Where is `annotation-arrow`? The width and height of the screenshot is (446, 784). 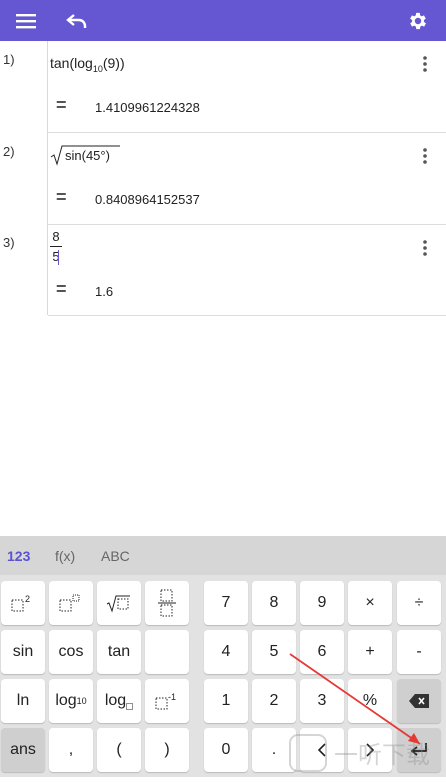 annotation-arrow is located at coordinates (355, 699).